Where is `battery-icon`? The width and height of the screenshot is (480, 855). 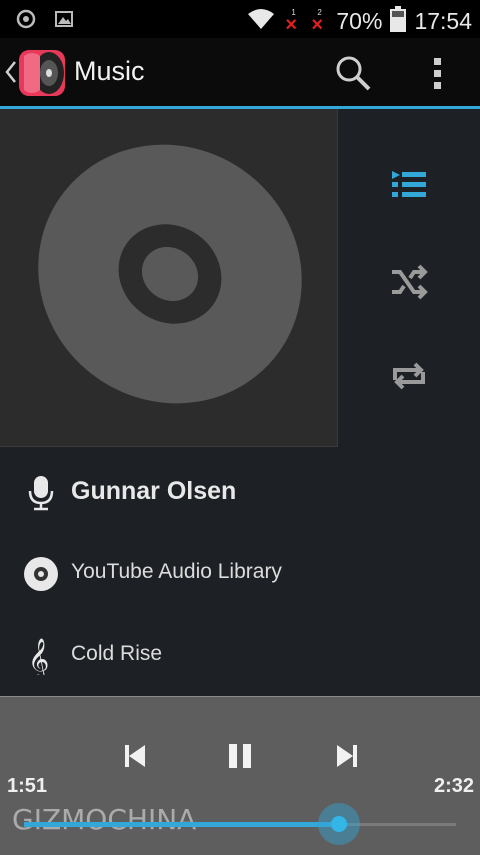 battery-icon is located at coordinates (398, 21).